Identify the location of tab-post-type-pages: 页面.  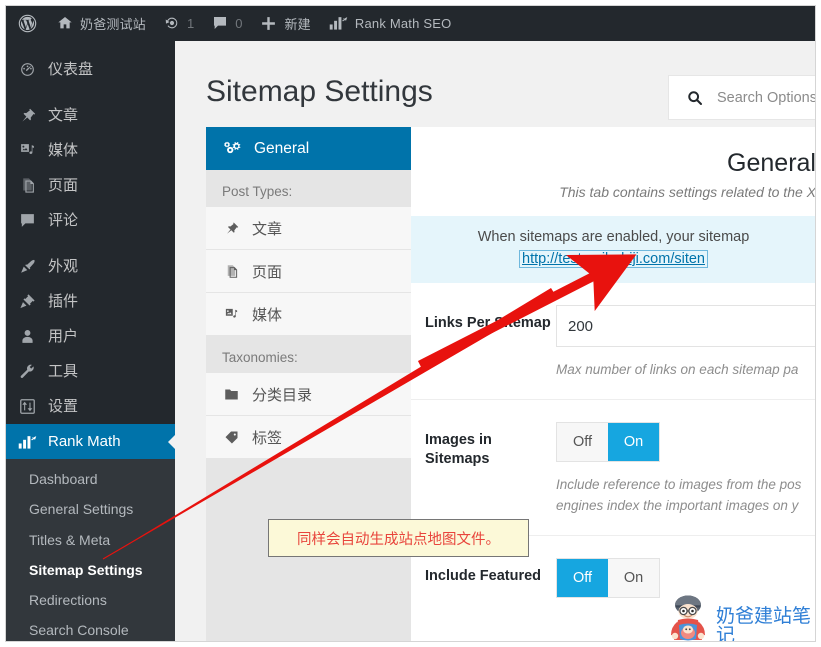
(308, 271).